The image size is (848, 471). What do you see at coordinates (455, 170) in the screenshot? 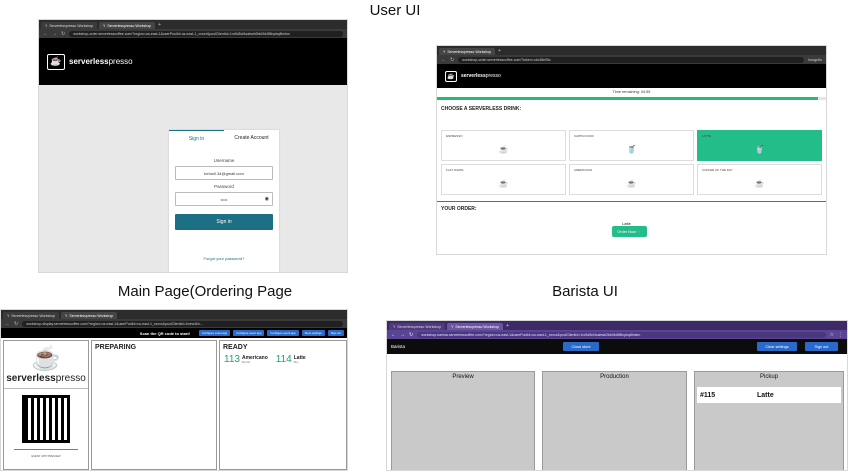
I see `drink-name: FLAT WHITE` at bounding box center [455, 170].